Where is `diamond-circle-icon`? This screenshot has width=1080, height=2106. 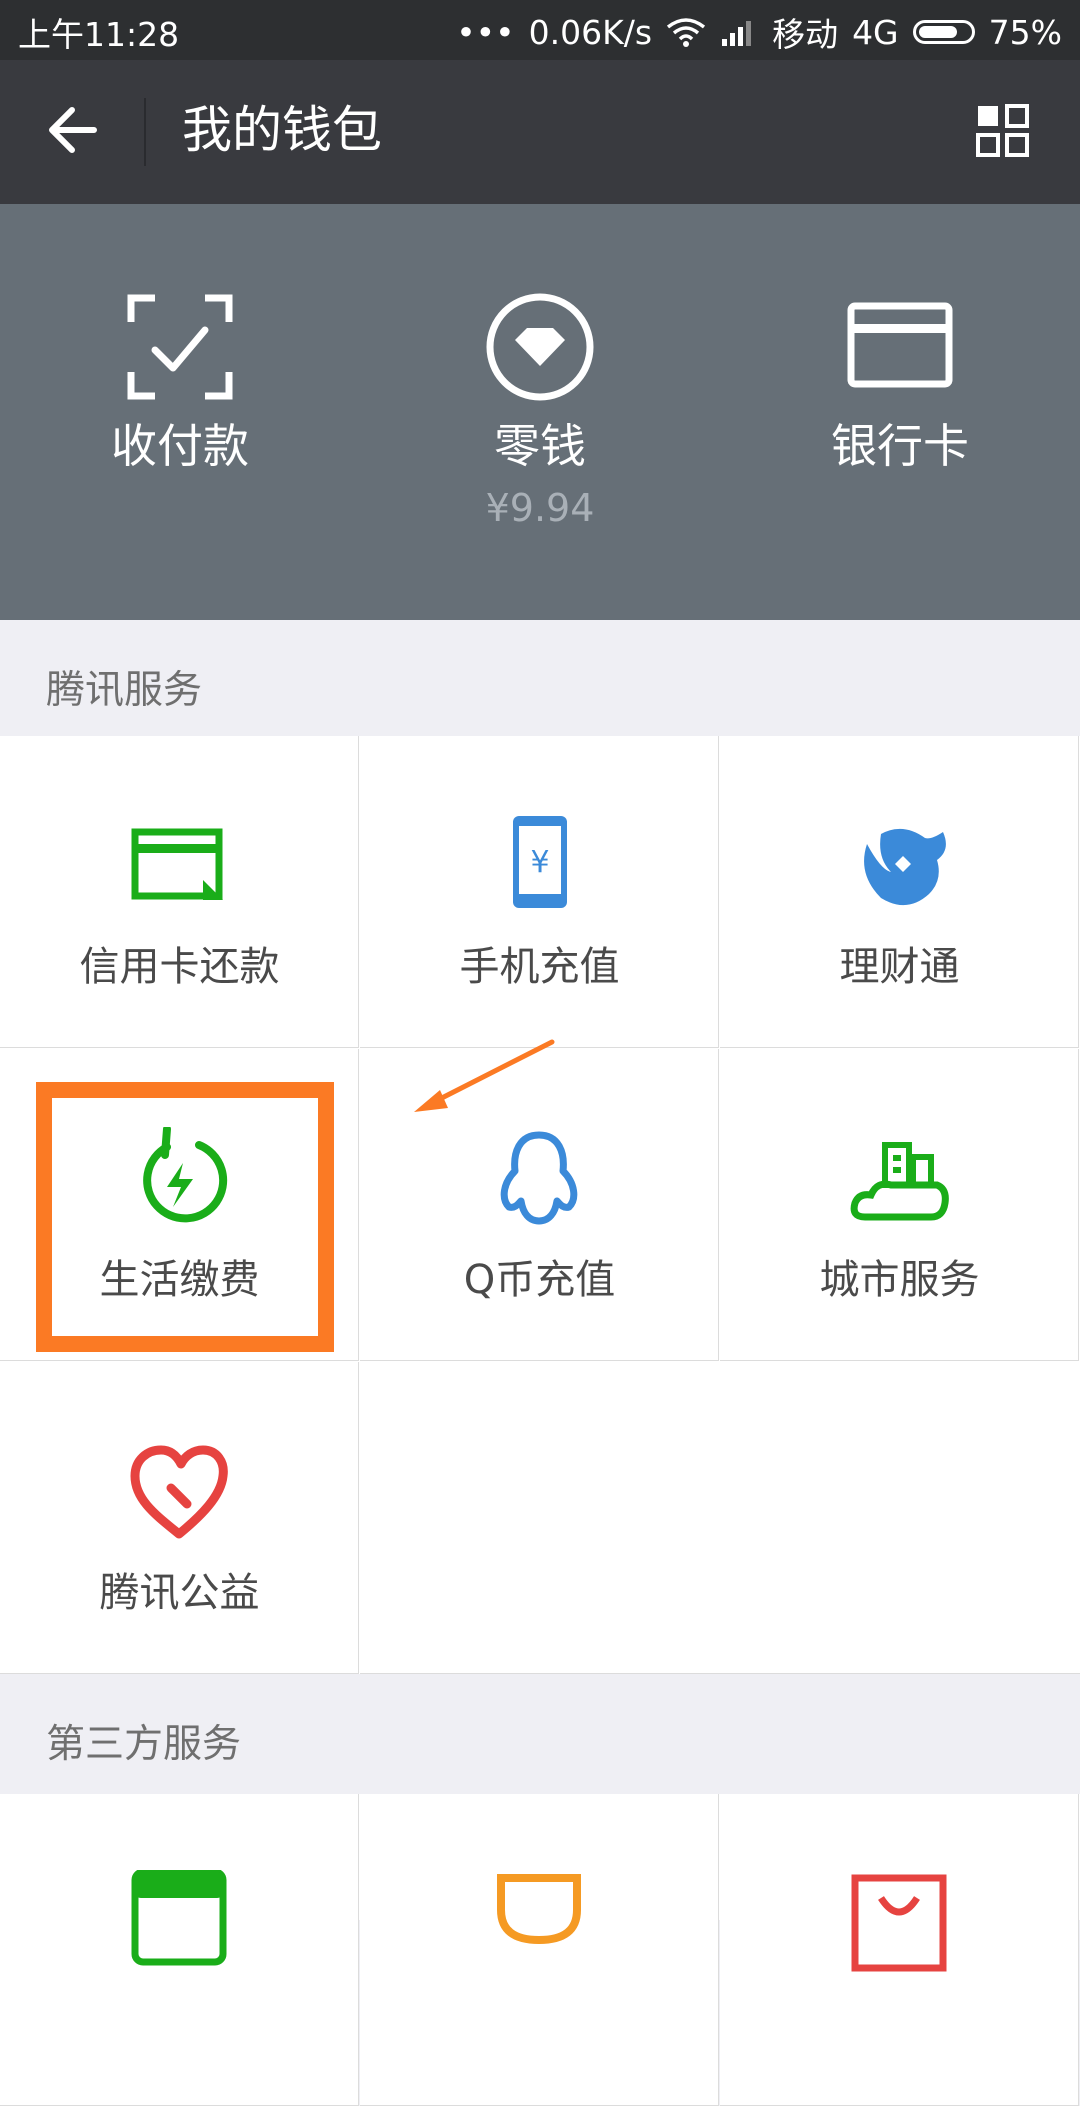 diamond-circle-icon is located at coordinates (540, 347).